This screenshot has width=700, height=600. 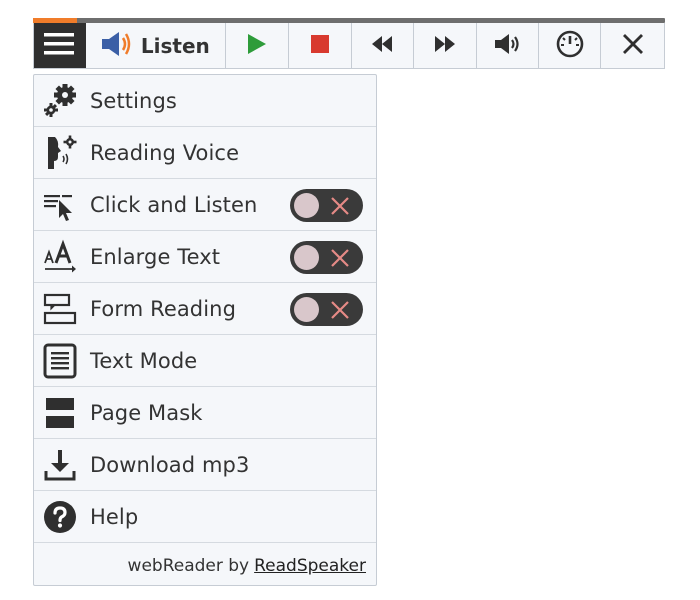 What do you see at coordinates (60, 257) in the screenshot?
I see `enlarge-text-icon` at bounding box center [60, 257].